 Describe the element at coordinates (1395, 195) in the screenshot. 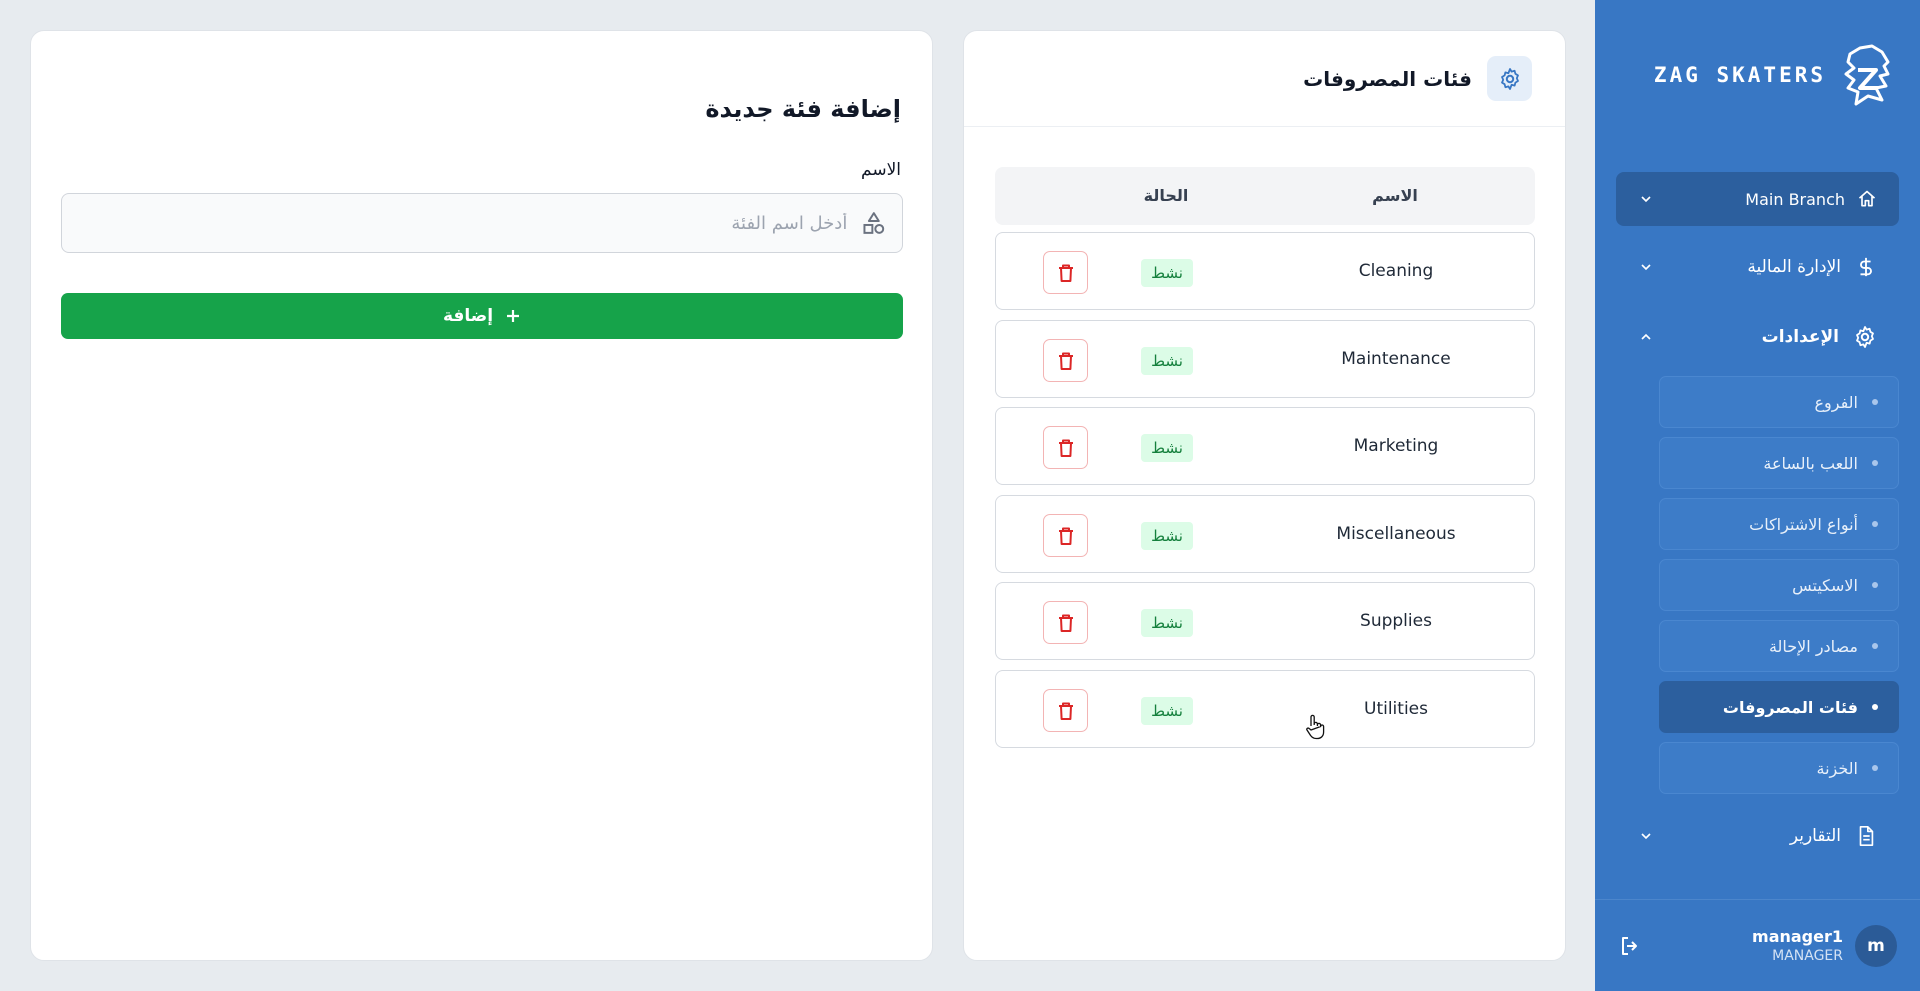

I see `column-header-name: الاسم` at that location.